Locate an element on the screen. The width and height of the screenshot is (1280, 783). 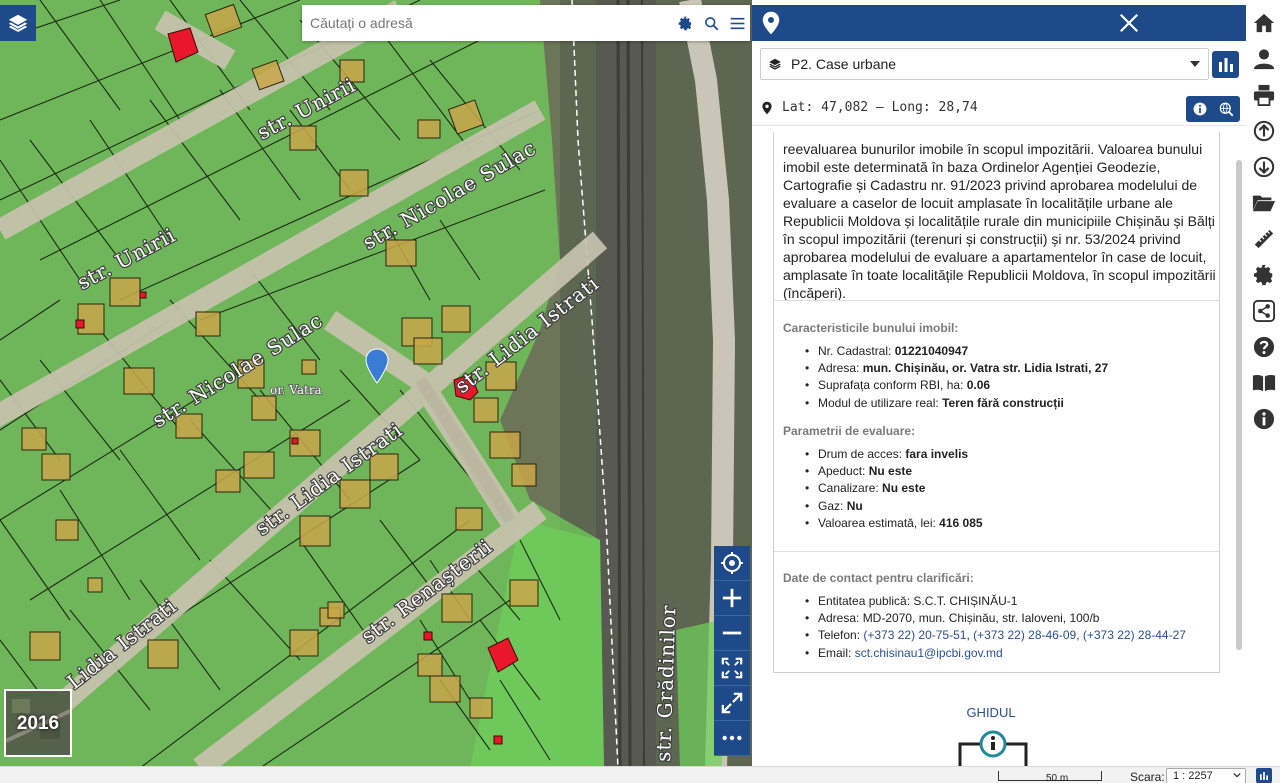
measure-button is located at coordinates (1264, 239).